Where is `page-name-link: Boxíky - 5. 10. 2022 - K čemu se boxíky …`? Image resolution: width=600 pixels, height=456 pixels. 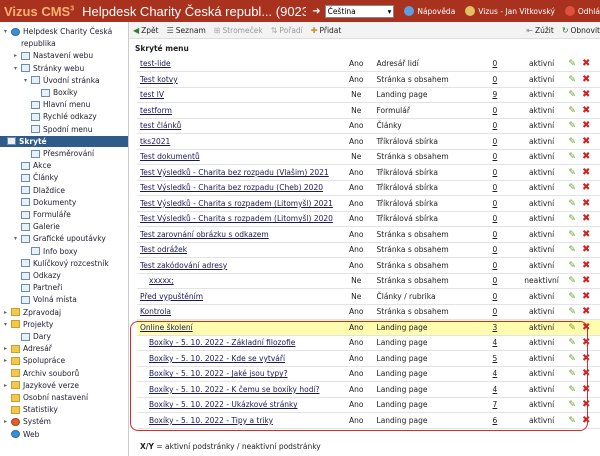
page-name-link: Boxíky - 5. 10. 2022 - K čemu se boxíky … is located at coordinates (234, 389).